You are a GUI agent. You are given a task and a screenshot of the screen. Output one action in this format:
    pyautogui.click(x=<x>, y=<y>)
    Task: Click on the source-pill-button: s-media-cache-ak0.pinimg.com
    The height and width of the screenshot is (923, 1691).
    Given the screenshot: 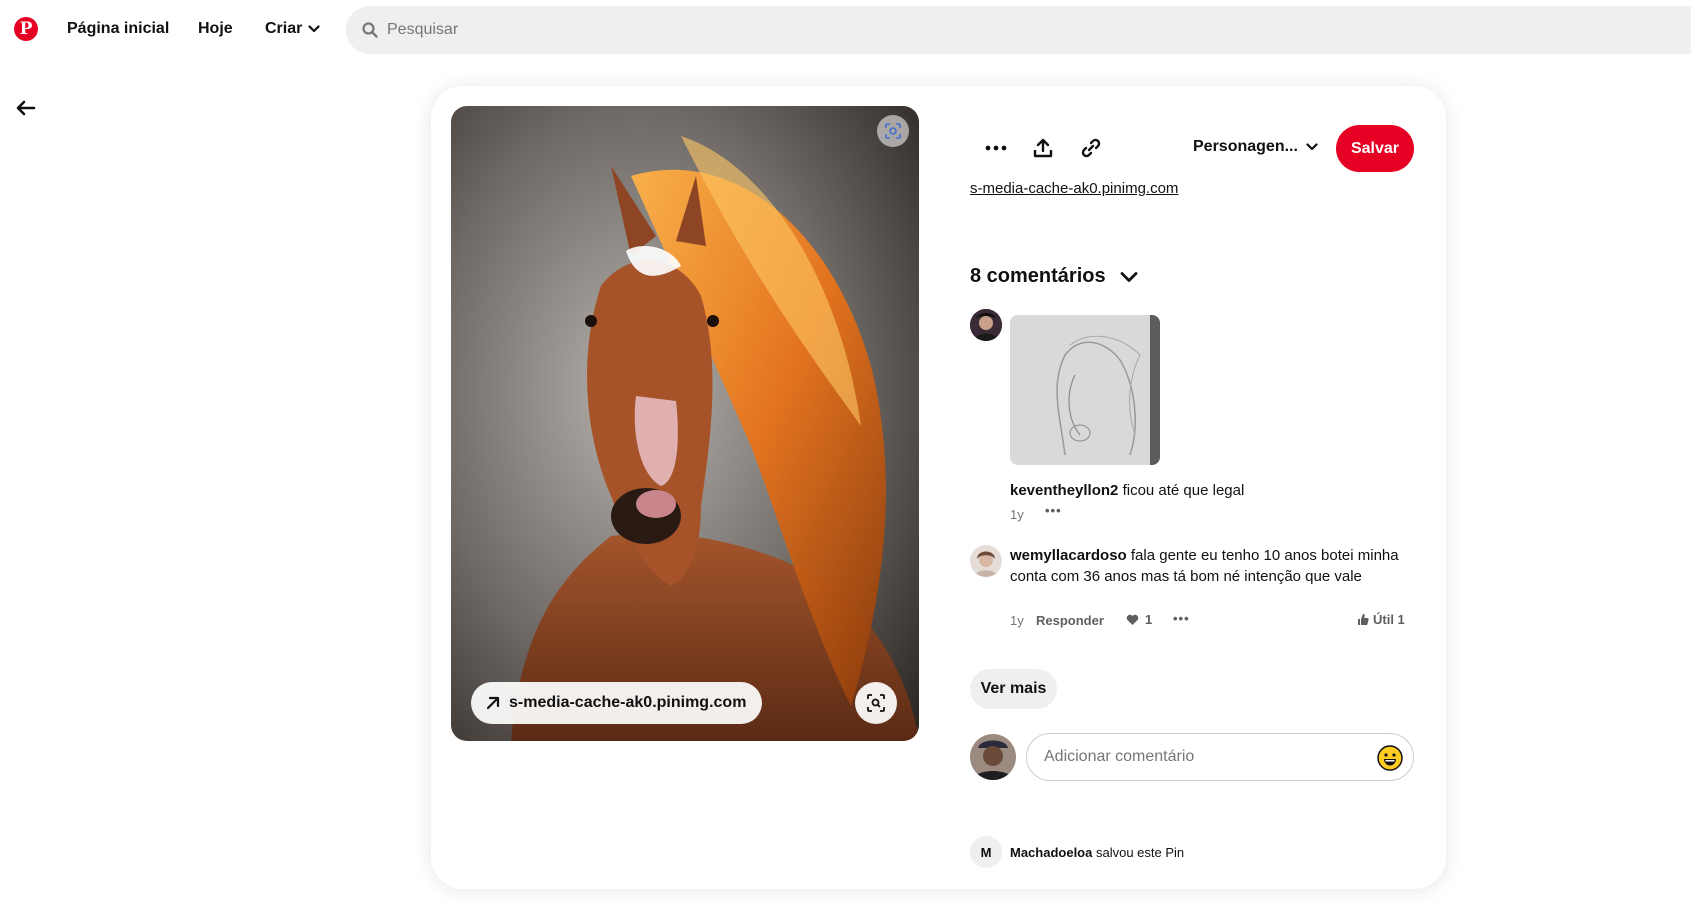 What is the action you would take?
    pyautogui.click(x=617, y=703)
    